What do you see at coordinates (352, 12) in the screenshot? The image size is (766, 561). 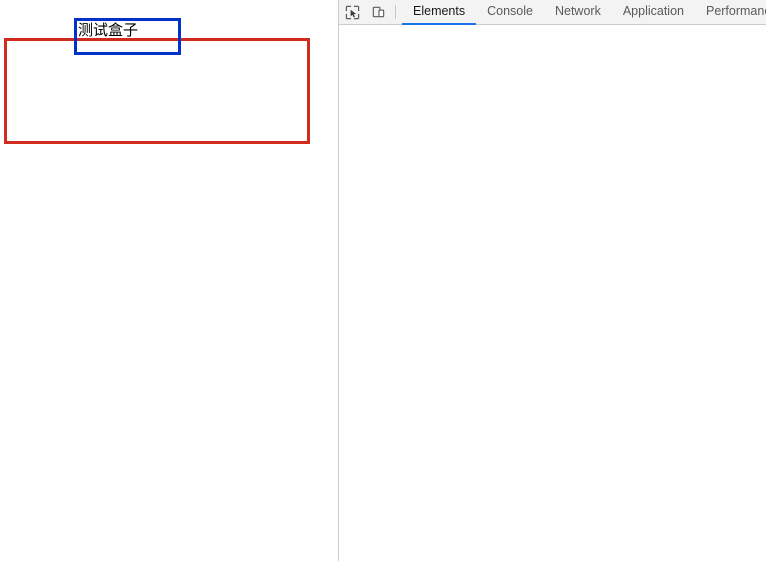 I see `inspect-element-icon` at bounding box center [352, 12].